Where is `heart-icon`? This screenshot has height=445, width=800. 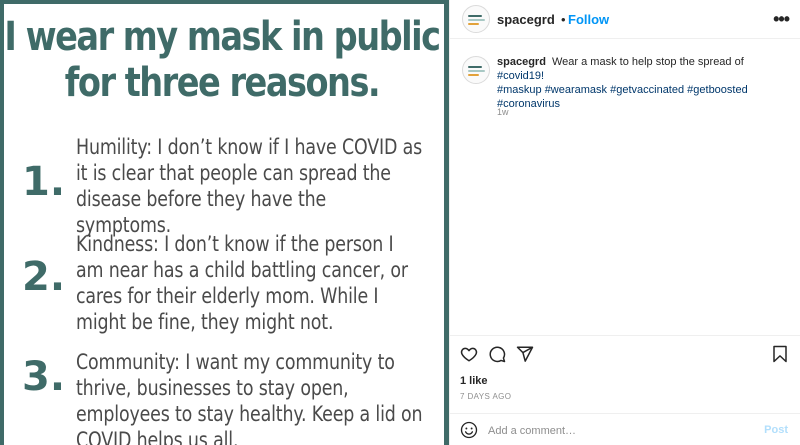 heart-icon is located at coordinates (469, 356).